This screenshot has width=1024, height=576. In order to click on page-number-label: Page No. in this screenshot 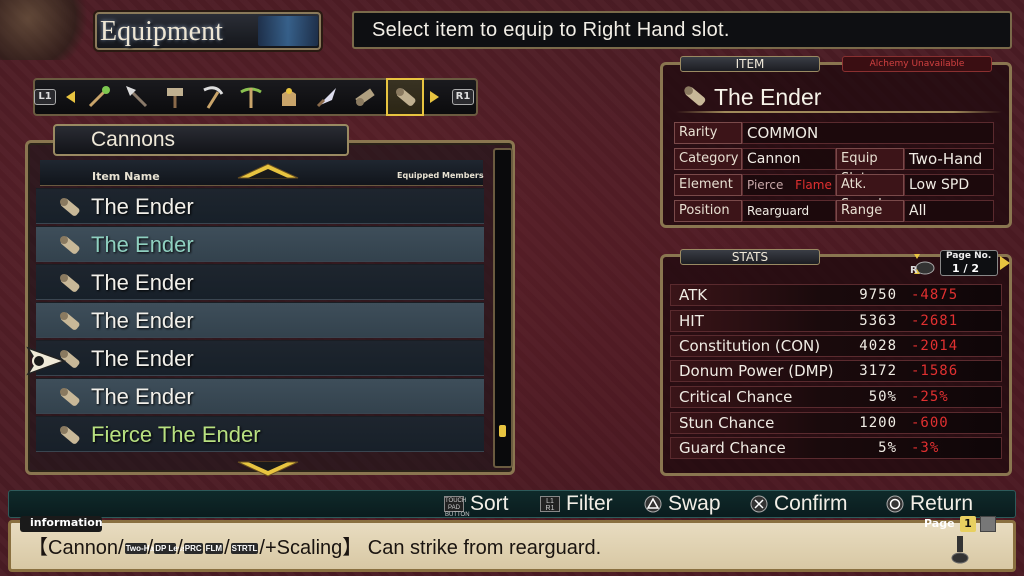, I will do `click(969, 256)`.